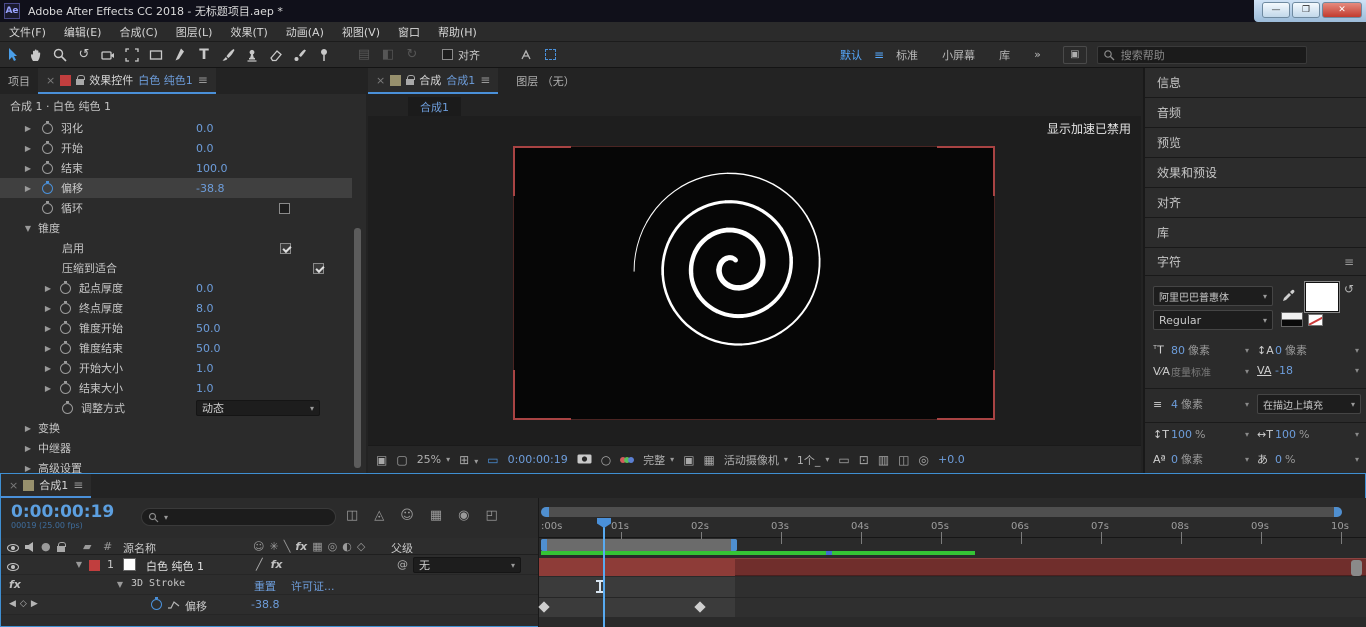 This screenshot has width=1366, height=627. What do you see at coordinates (734, 545) in the screenshot?
I see `work-area-end-handle` at bounding box center [734, 545].